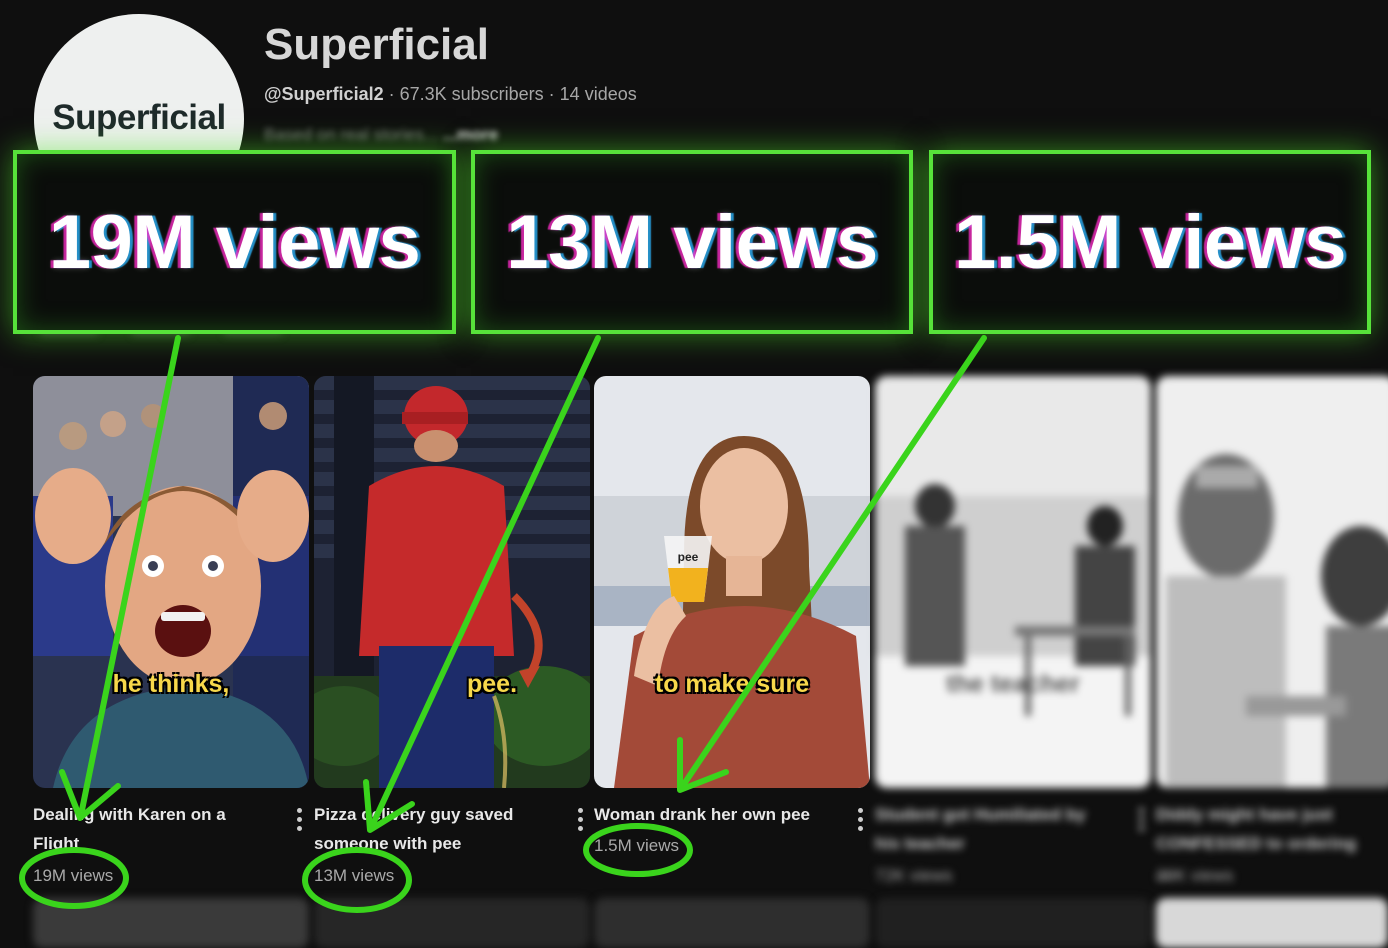 This screenshot has width=1388, height=948. I want to click on more-link: ...more, so click(471, 134).